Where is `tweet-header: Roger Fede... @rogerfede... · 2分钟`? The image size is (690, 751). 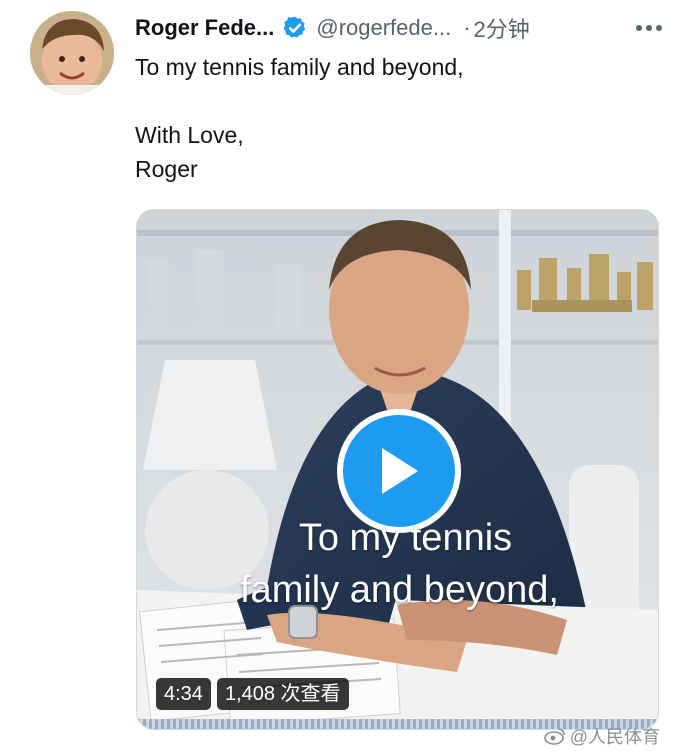 tweet-header: Roger Fede... @rogerfede... · 2分钟 is located at coordinates (401, 28).